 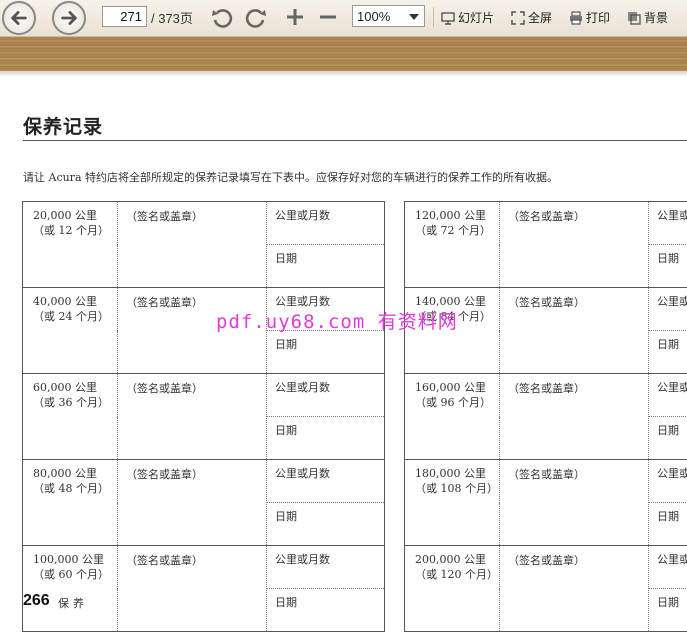 I want to click on fullscreen-button: 全屏, so click(x=531, y=17).